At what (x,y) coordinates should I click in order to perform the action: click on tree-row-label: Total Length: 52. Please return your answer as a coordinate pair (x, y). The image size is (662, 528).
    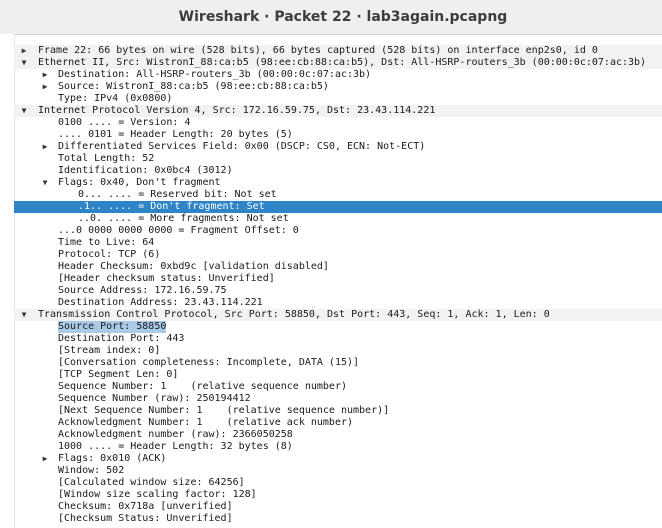
    Looking at the image, I should click on (106, 158).